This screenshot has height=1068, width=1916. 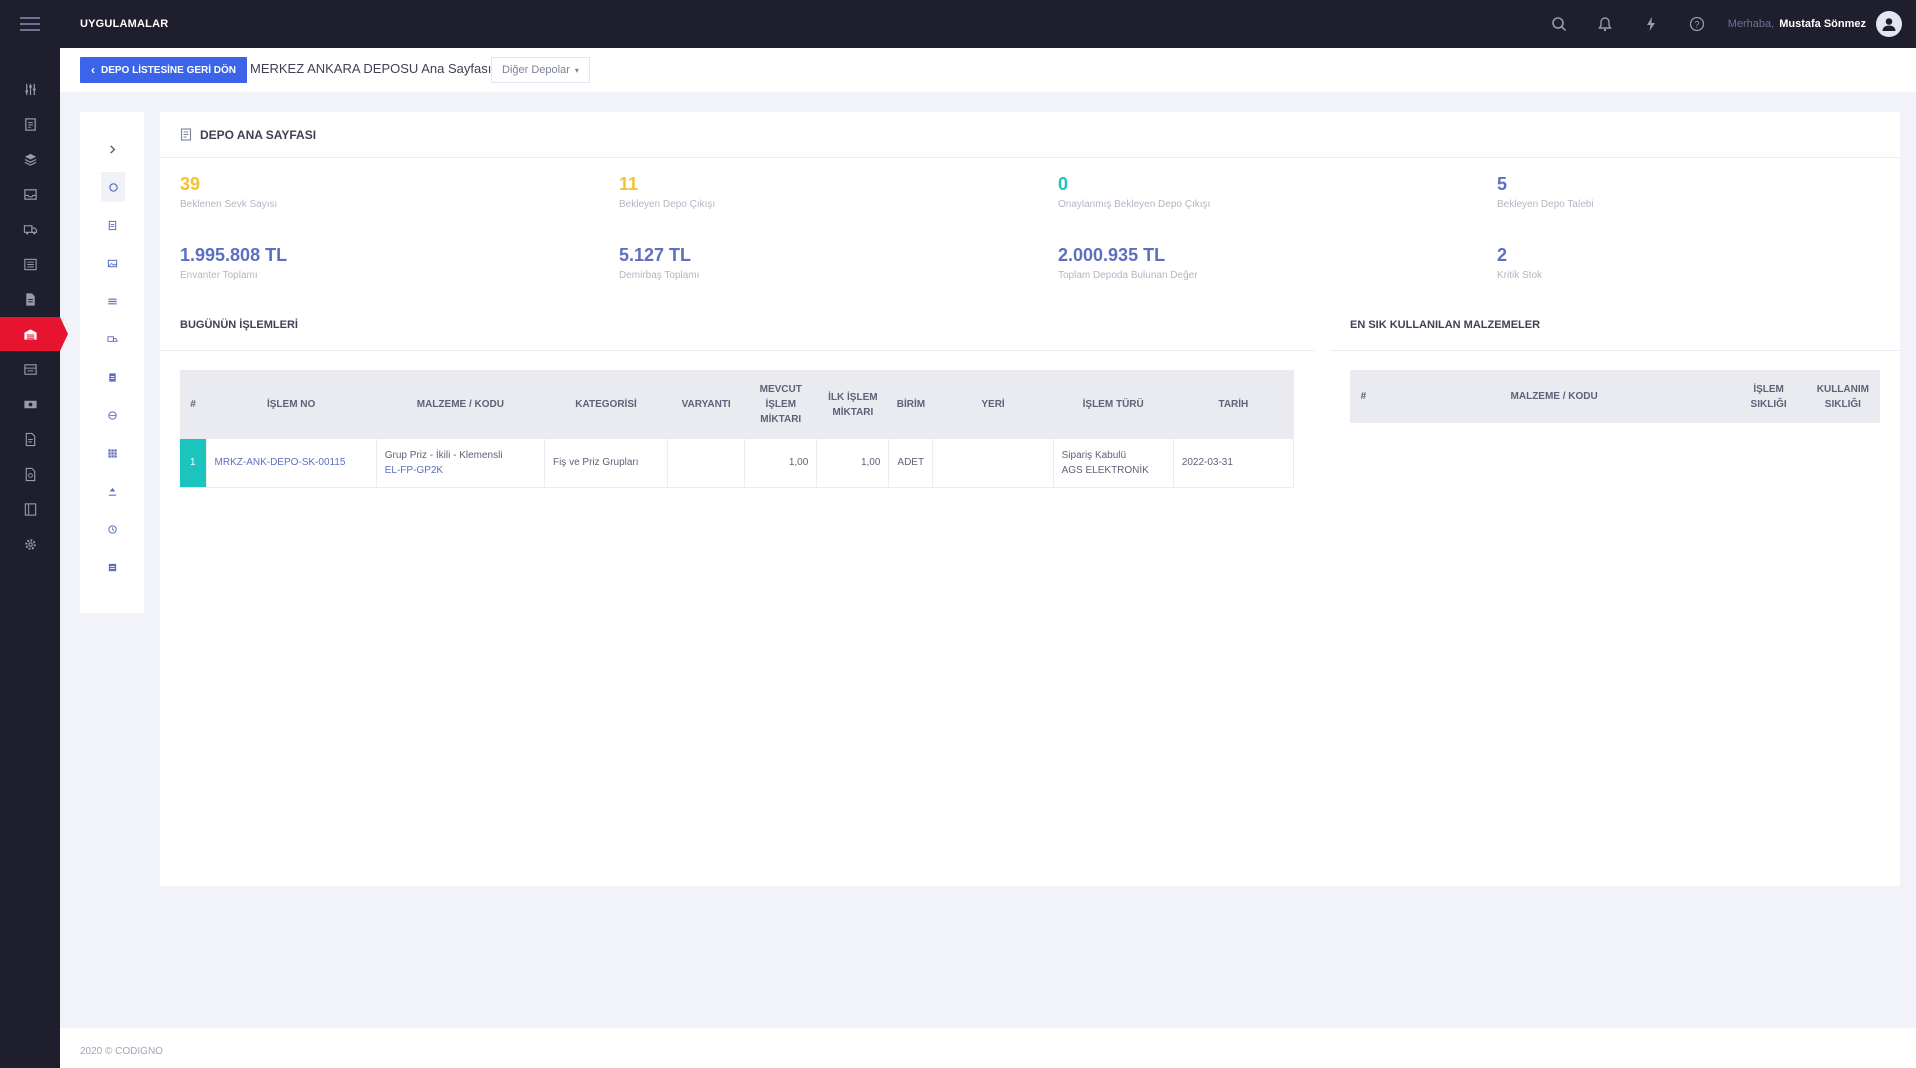 What do you see at coordinates (30, 474) in the screenshot?
I see `receipt-icon` at bounding box center [30, 474].